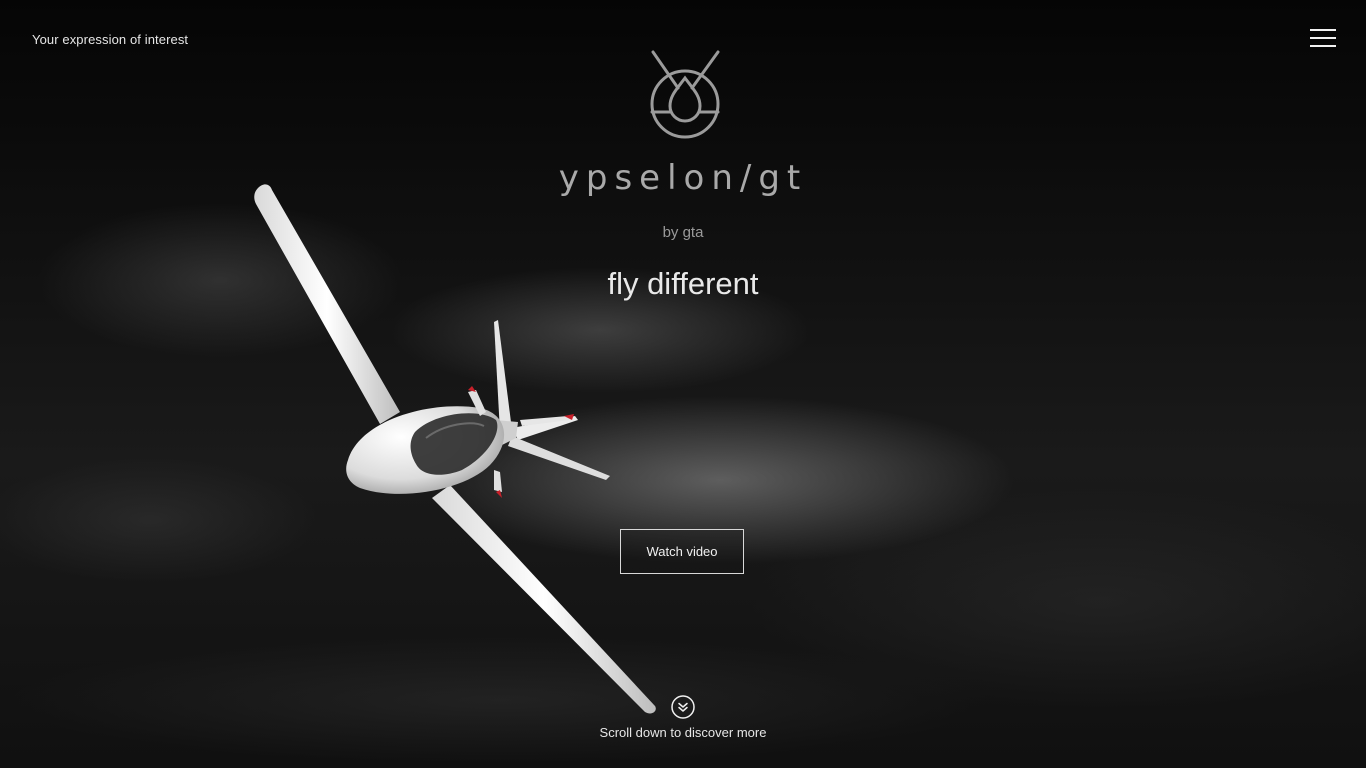 This screenshot has width=1366, height=768. I want to click on watch-video-button: Watch video, so click(682, 551).